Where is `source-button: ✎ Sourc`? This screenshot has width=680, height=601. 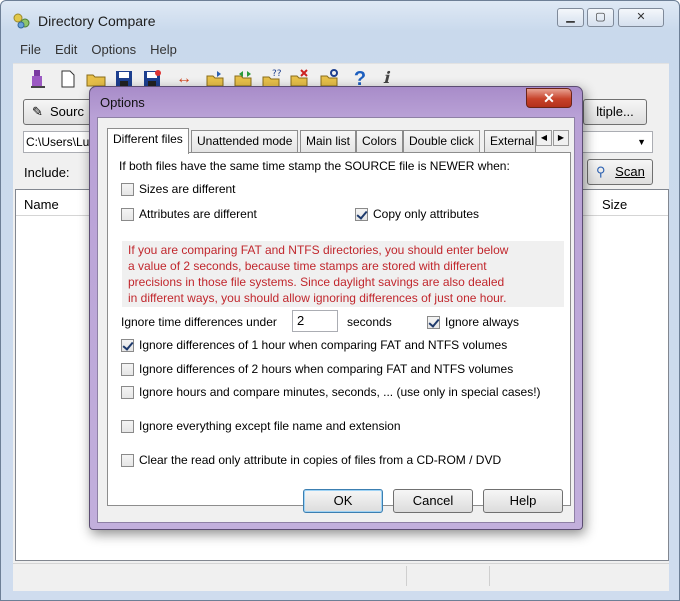 source-button: ✎ Sourc is located at coordinates (59, 112).